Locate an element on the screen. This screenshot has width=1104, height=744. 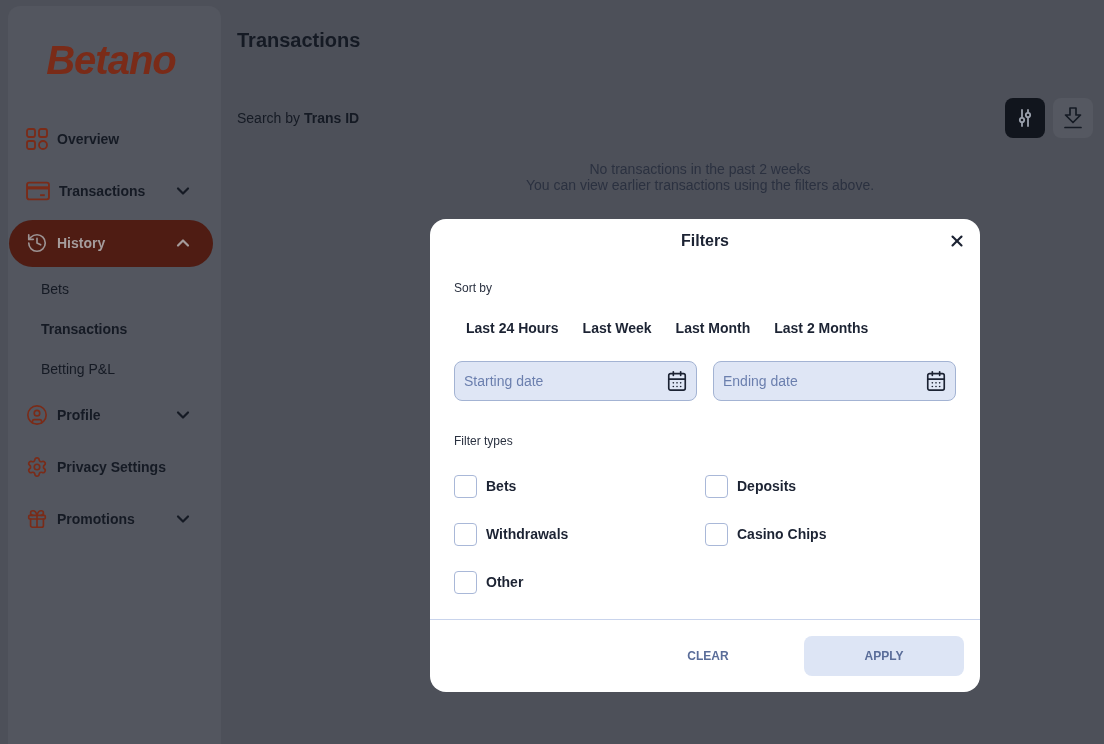
credit-card-icon is located at coordinates (38, 191).